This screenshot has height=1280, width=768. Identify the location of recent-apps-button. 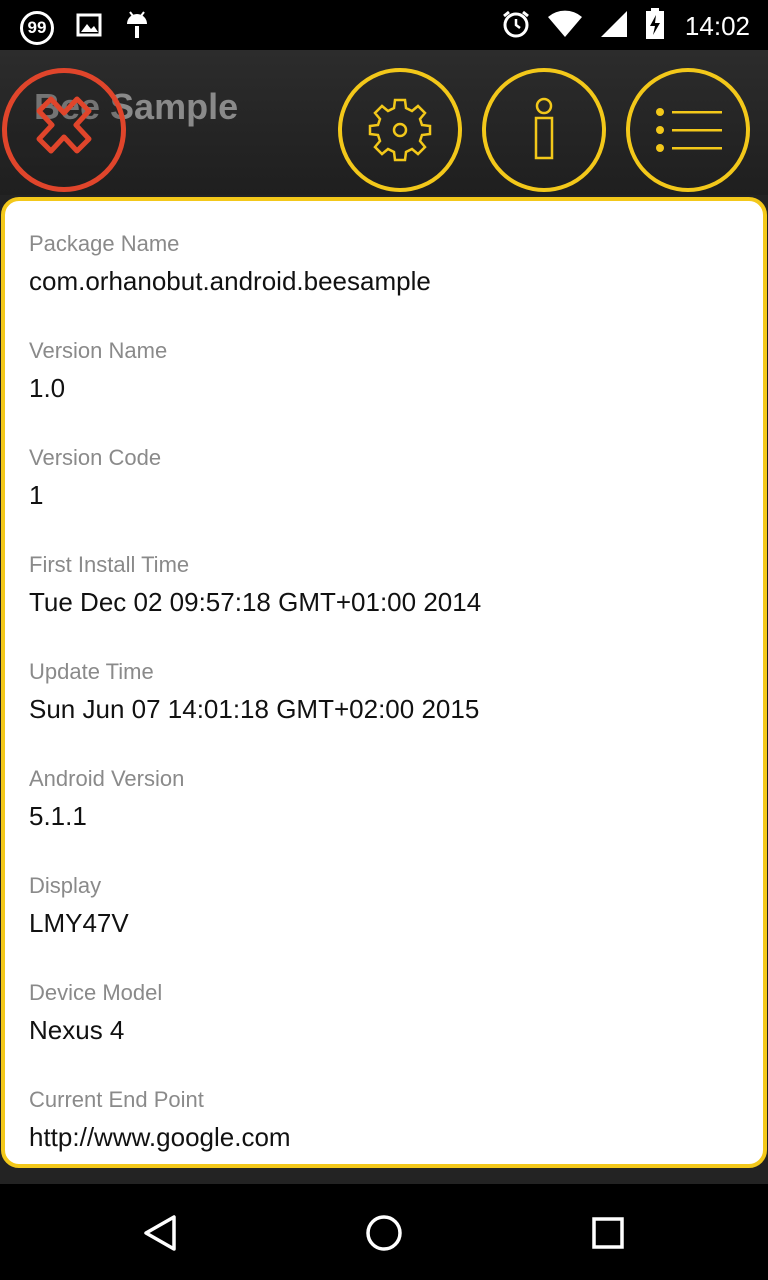
(608, 1233).